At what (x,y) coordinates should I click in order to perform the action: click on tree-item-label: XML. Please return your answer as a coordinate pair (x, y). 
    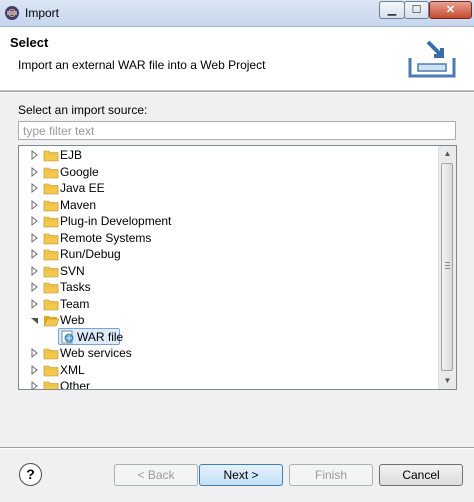
    Looking at the image, I should click on (72, 369).